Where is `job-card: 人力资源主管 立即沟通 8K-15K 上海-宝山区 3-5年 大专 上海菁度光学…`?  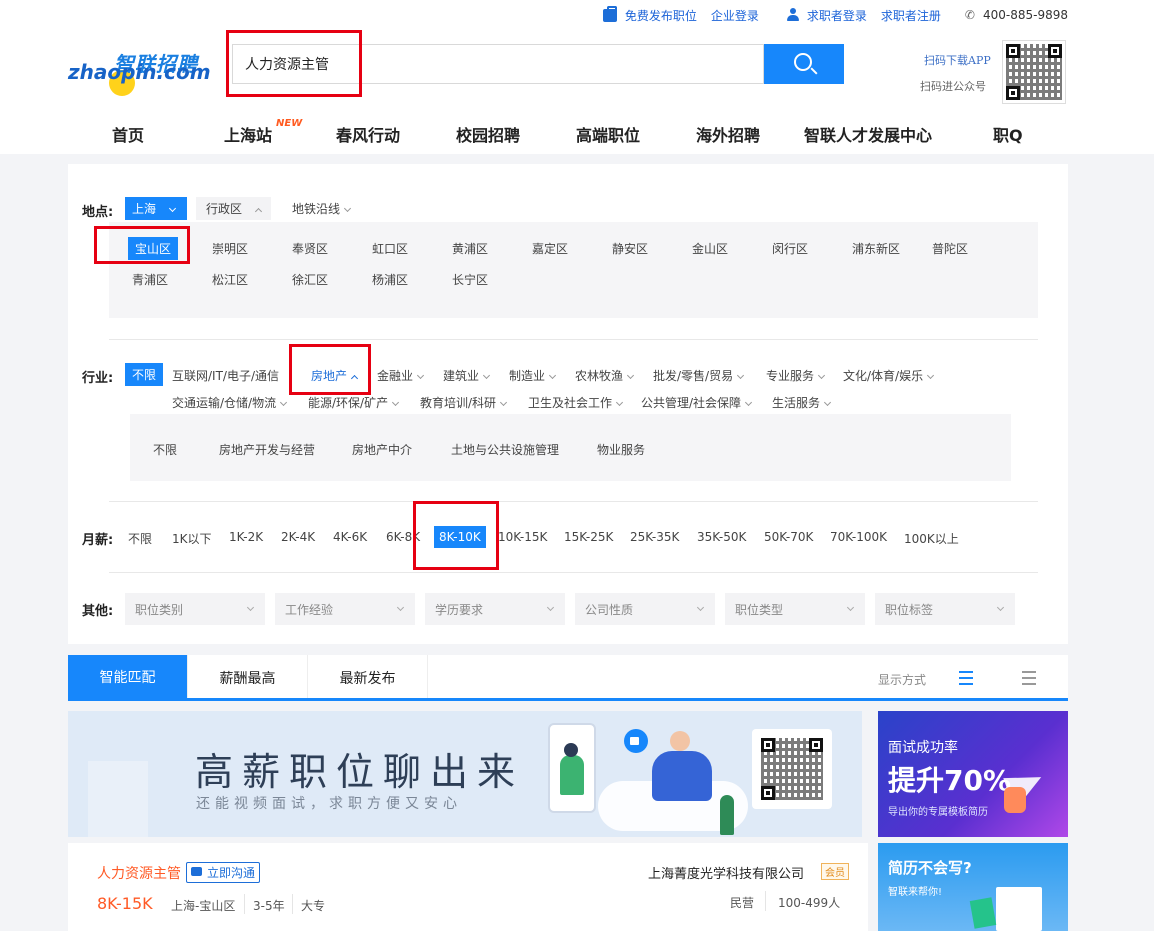
job-card: 人力资源主管 立即沟通 8K-15K 上海-宝山区 3-5年 大专 上海菁度光学… is located at coordinates (468, 887).